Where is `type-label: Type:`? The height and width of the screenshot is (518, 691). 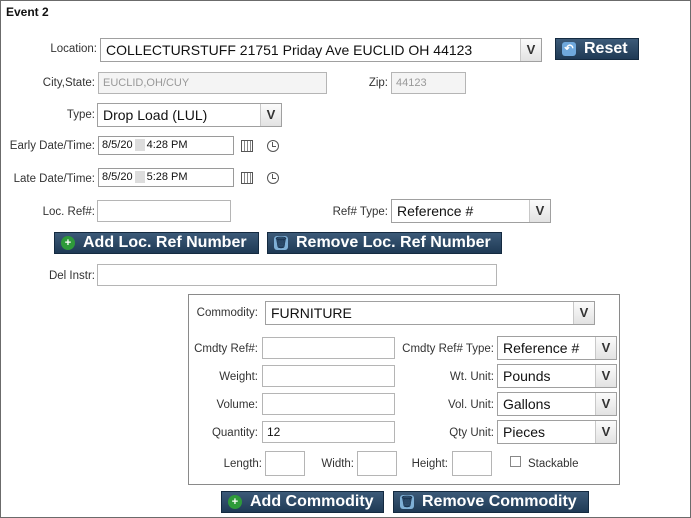 type-label: Type: is located at coordinates (80, 115).